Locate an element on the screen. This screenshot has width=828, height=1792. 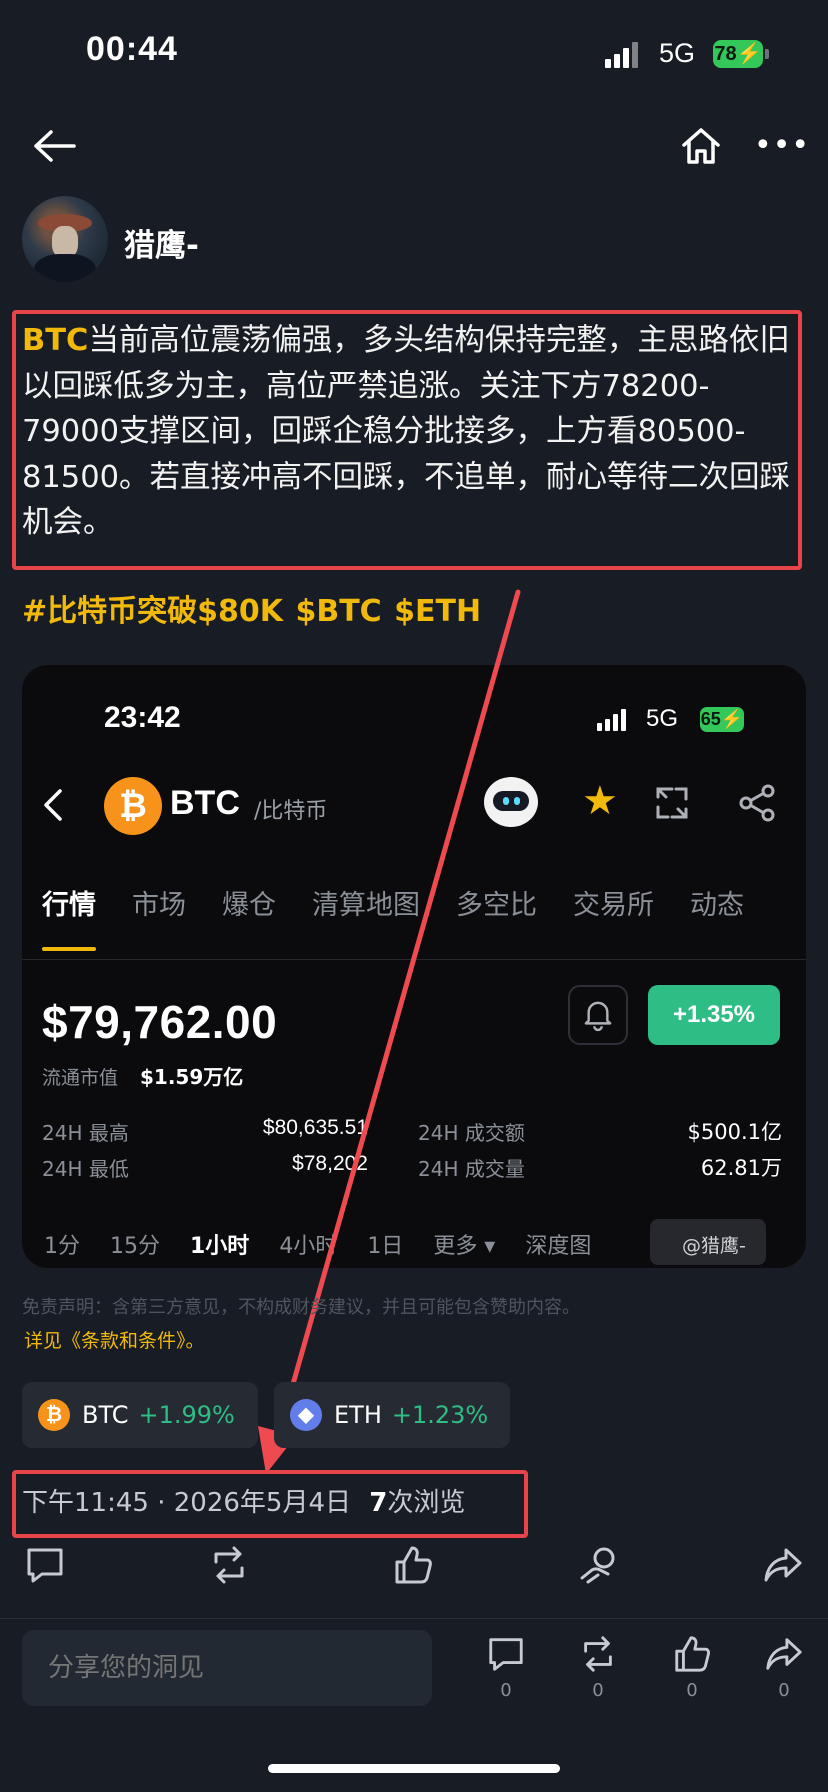
tab-news: 动态 is located at coordinates (717, 905).